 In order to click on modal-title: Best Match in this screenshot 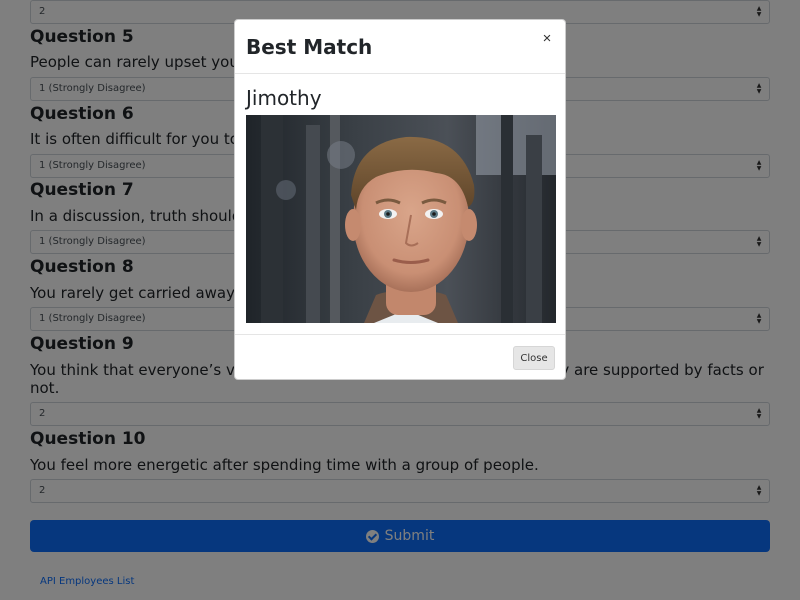, I will do `click(309, 47)`.